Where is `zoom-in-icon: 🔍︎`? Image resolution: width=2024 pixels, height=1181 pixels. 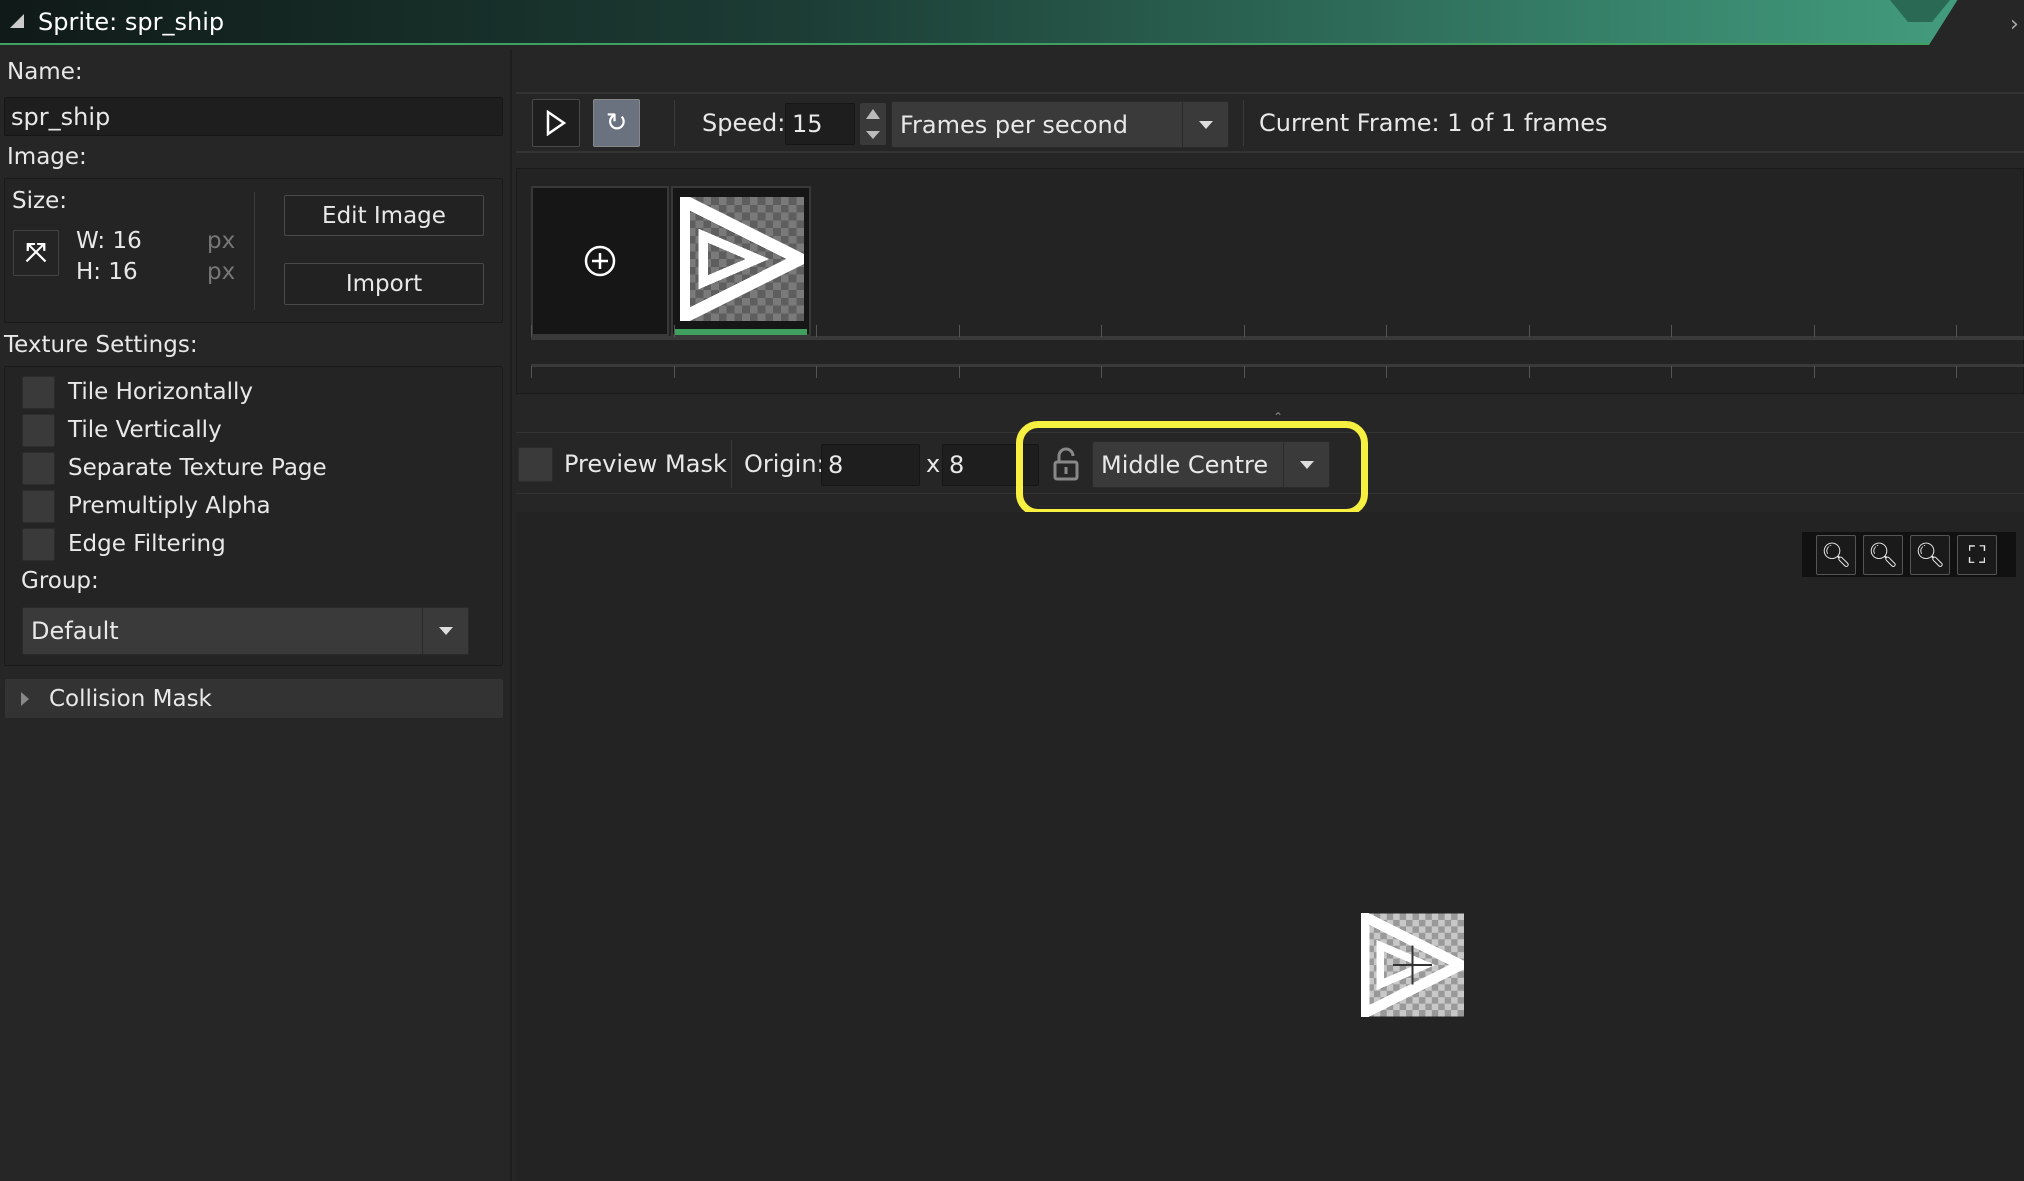 zoom-in-icon: 🔍︎ is located at coordinates (1930, 554).